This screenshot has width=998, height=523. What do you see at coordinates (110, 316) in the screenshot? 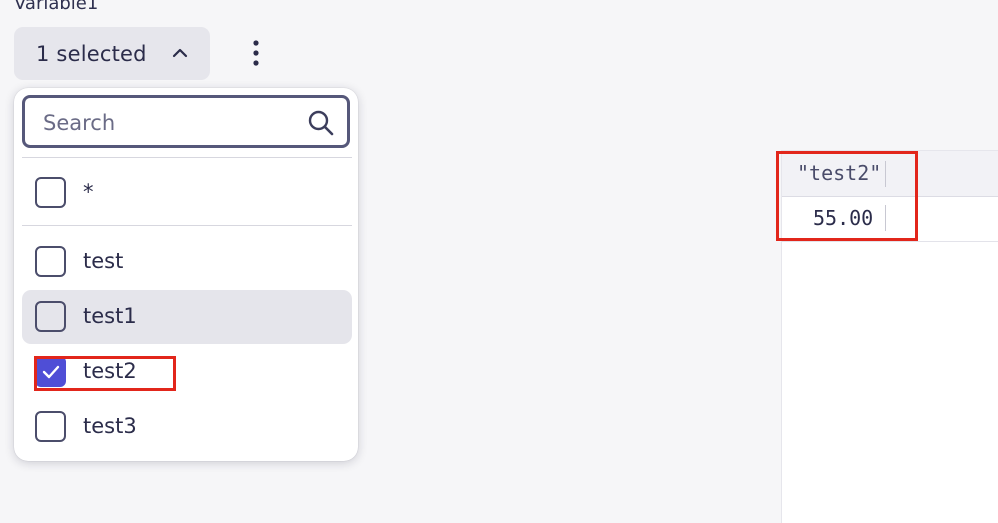
I see `option-label: test1` at bounding box center [110, 316].